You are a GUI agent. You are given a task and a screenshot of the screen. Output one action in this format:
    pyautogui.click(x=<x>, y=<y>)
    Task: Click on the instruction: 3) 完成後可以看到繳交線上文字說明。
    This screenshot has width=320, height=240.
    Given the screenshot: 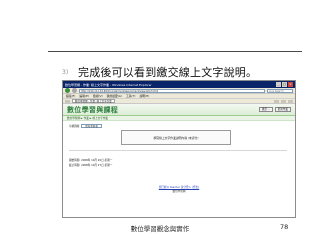 What is the action you would take?
    pyautogui.click(x=159, y=72)
    